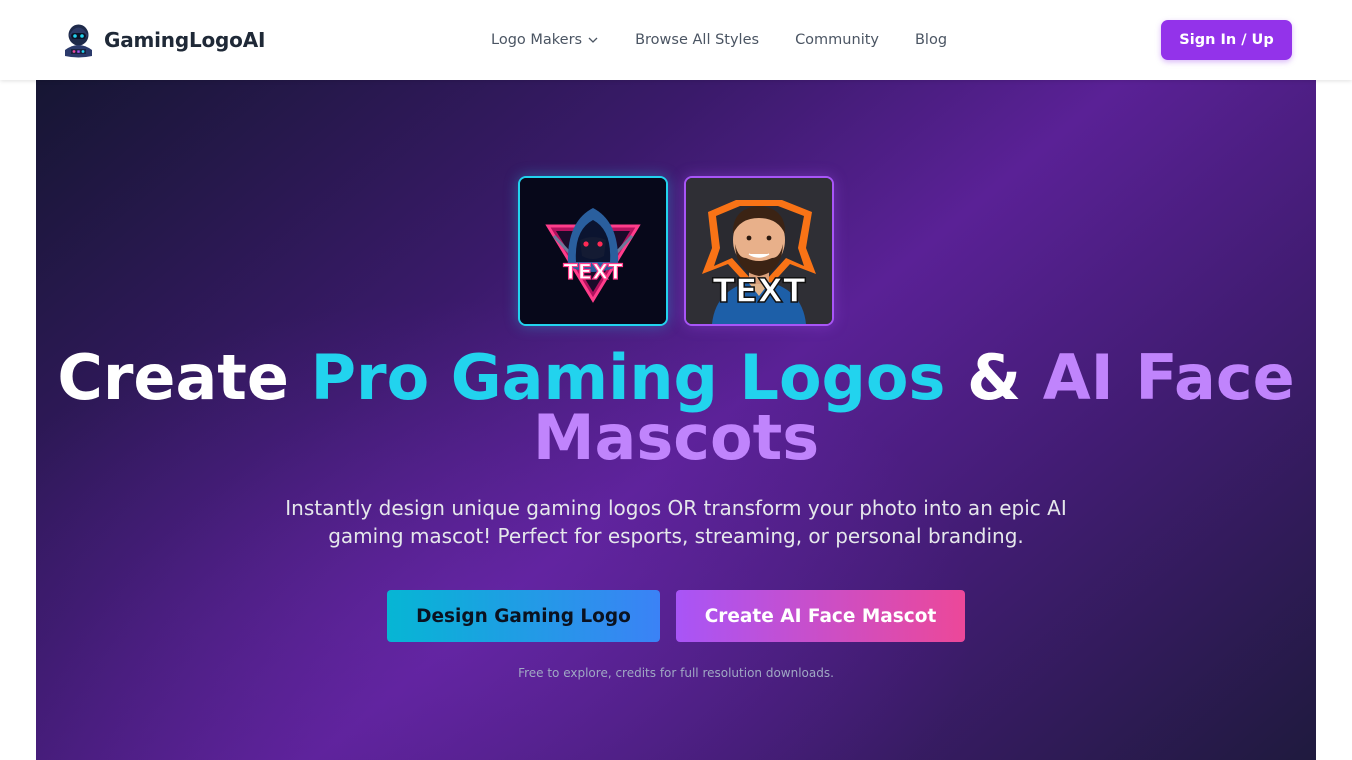  Describe the element at coordinates (994, 377) in the screenshot. I see `headline-part-ampersand: &` at that location.